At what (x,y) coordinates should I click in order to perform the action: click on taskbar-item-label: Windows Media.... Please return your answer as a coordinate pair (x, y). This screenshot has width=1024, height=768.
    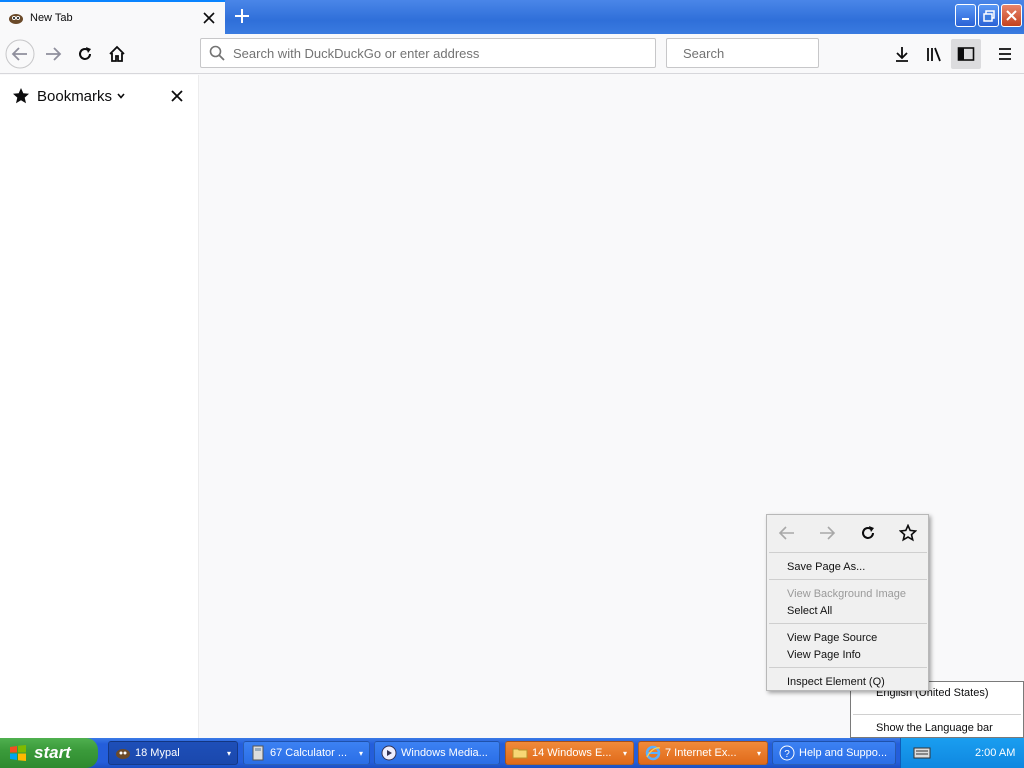
    Looking at the image, I should click on (444, 753).